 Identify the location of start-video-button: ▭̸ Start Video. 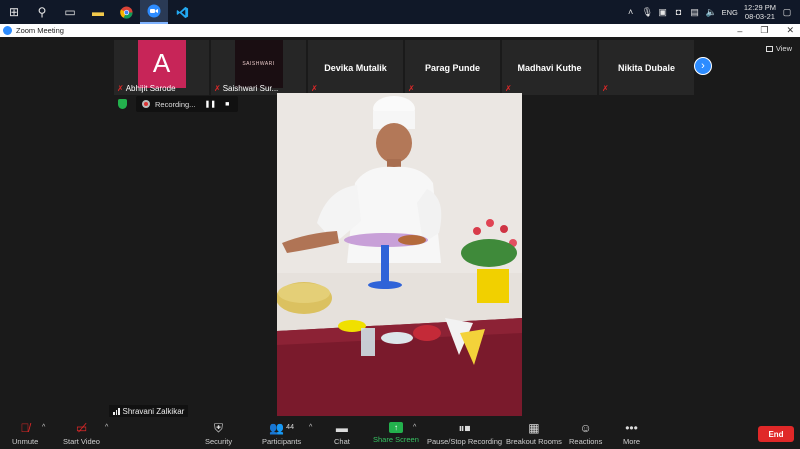
(81, 433).